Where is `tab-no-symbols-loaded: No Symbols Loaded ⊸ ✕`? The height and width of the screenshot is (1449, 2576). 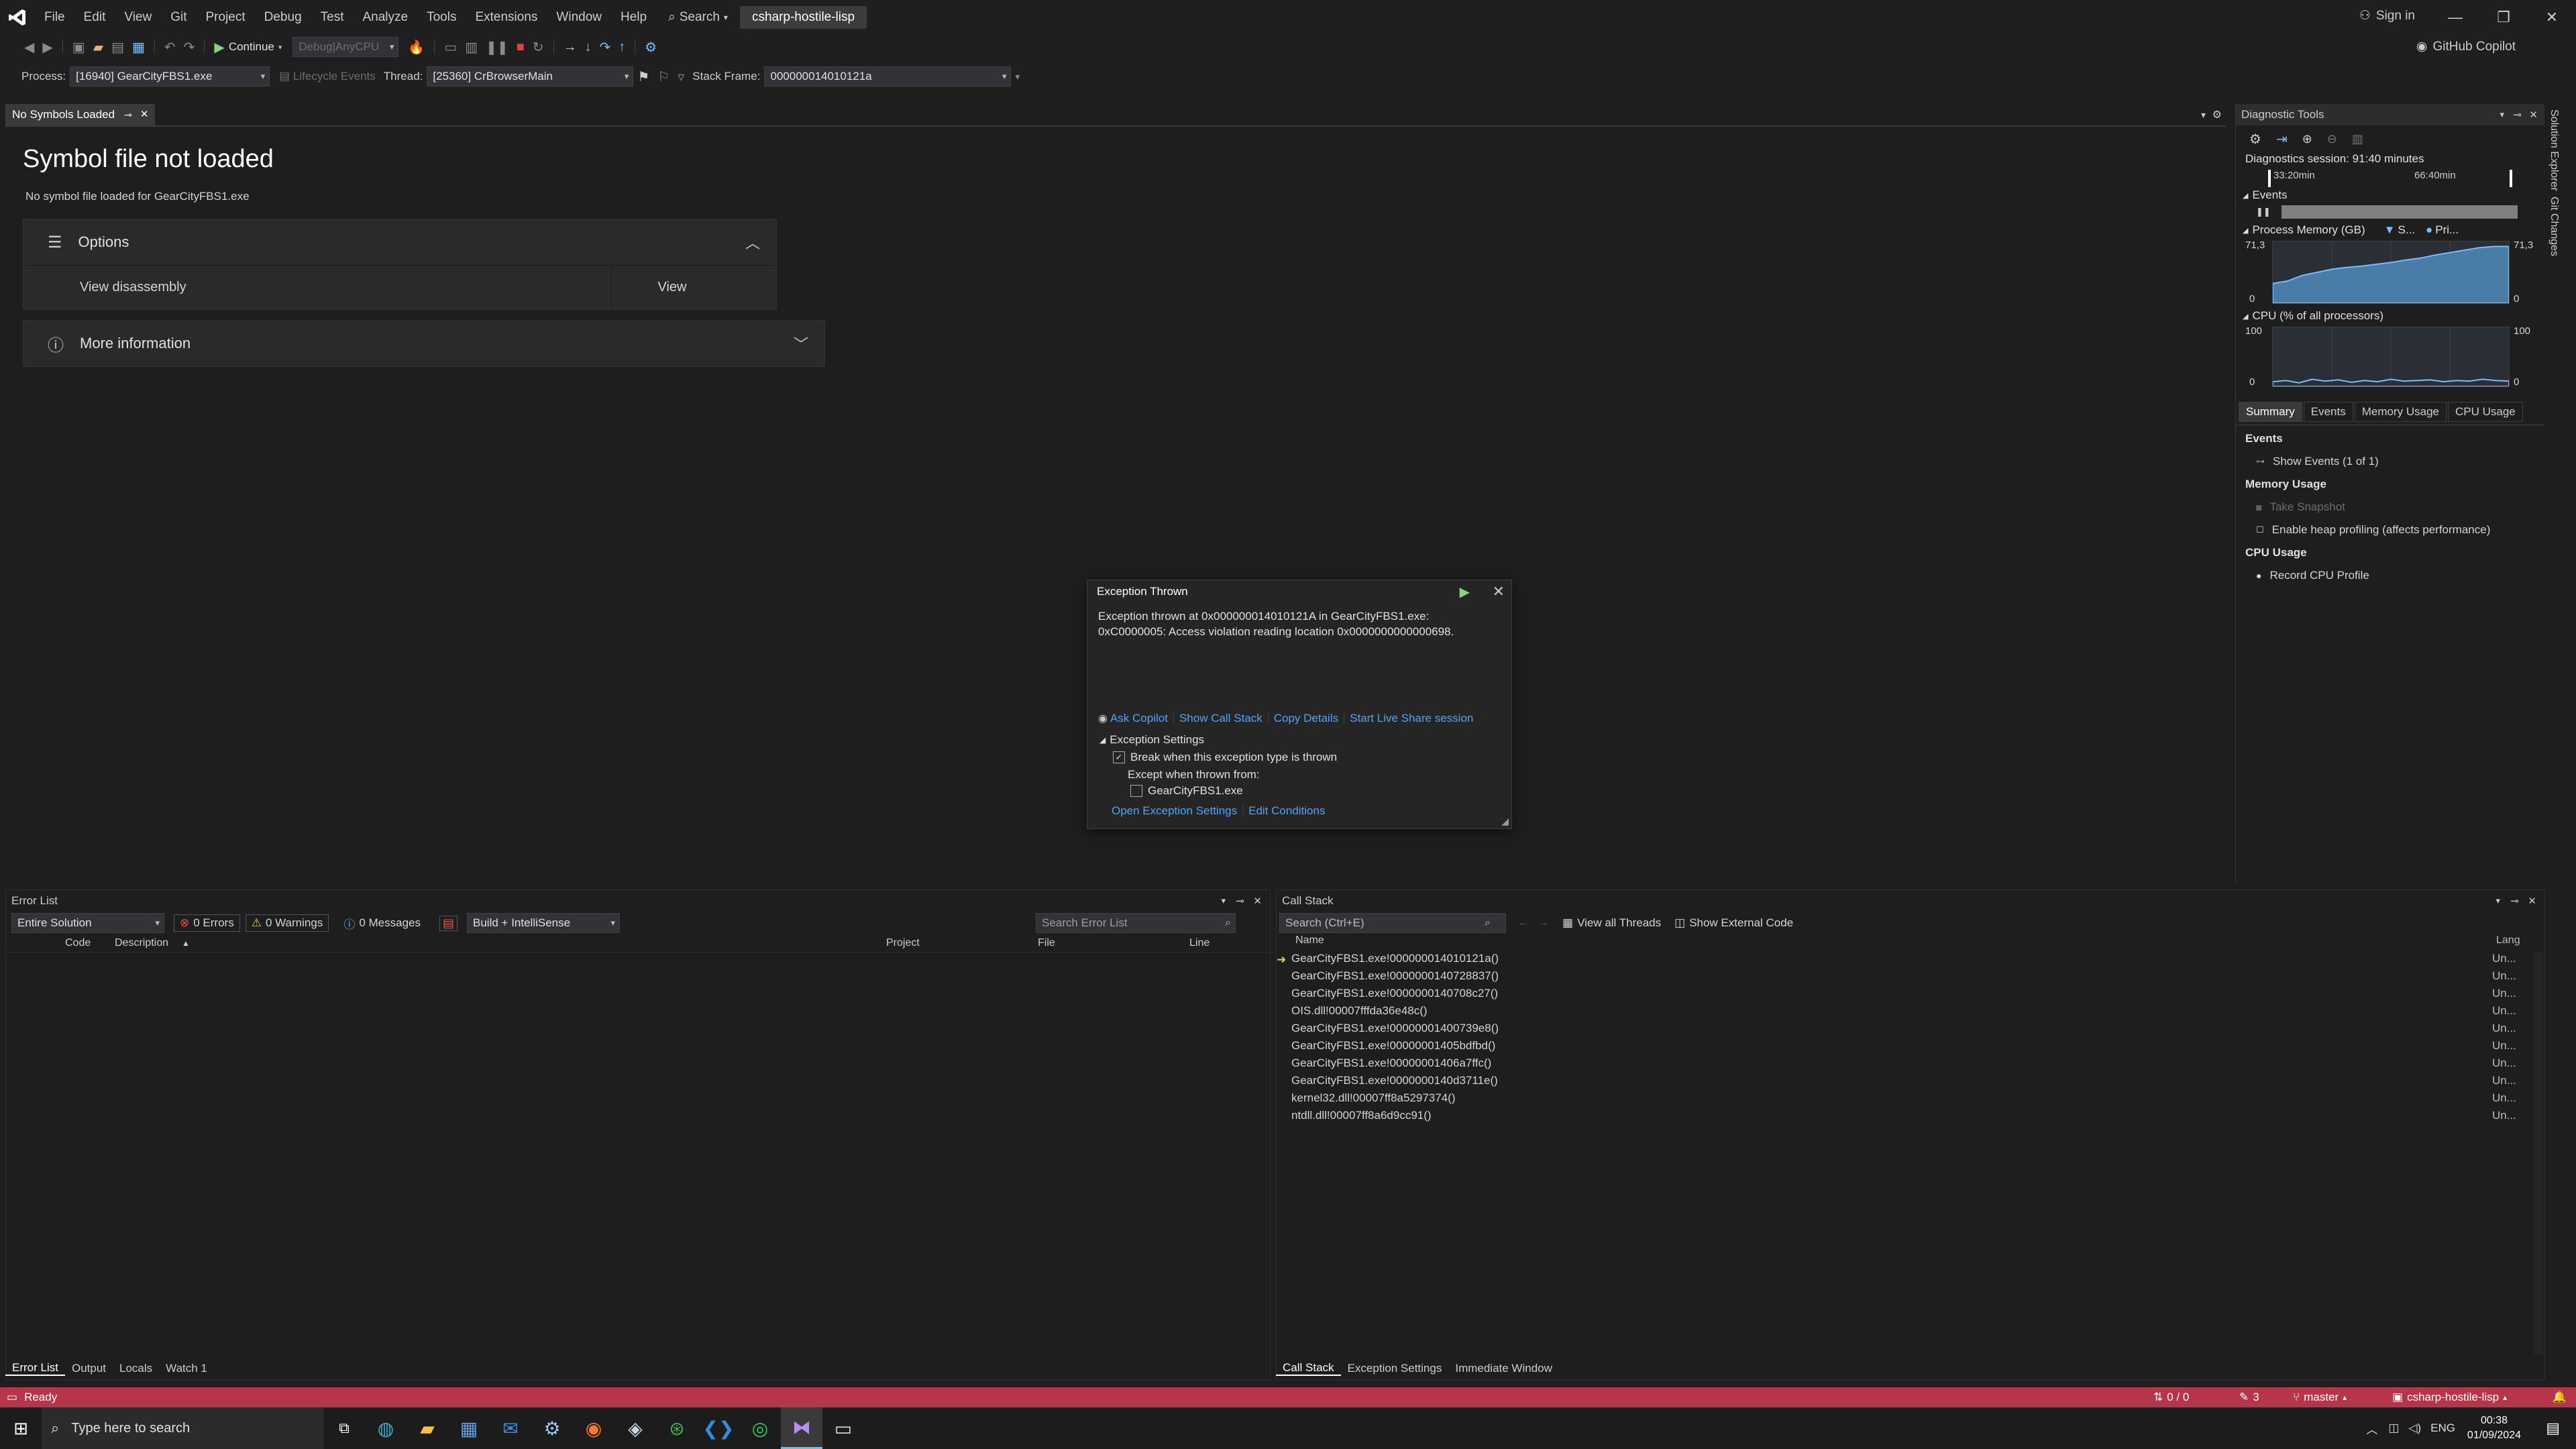
tab-no-symbols-loaded: No Symbols Loaded ⊸ ✕ is located at coordinates (80, 114).